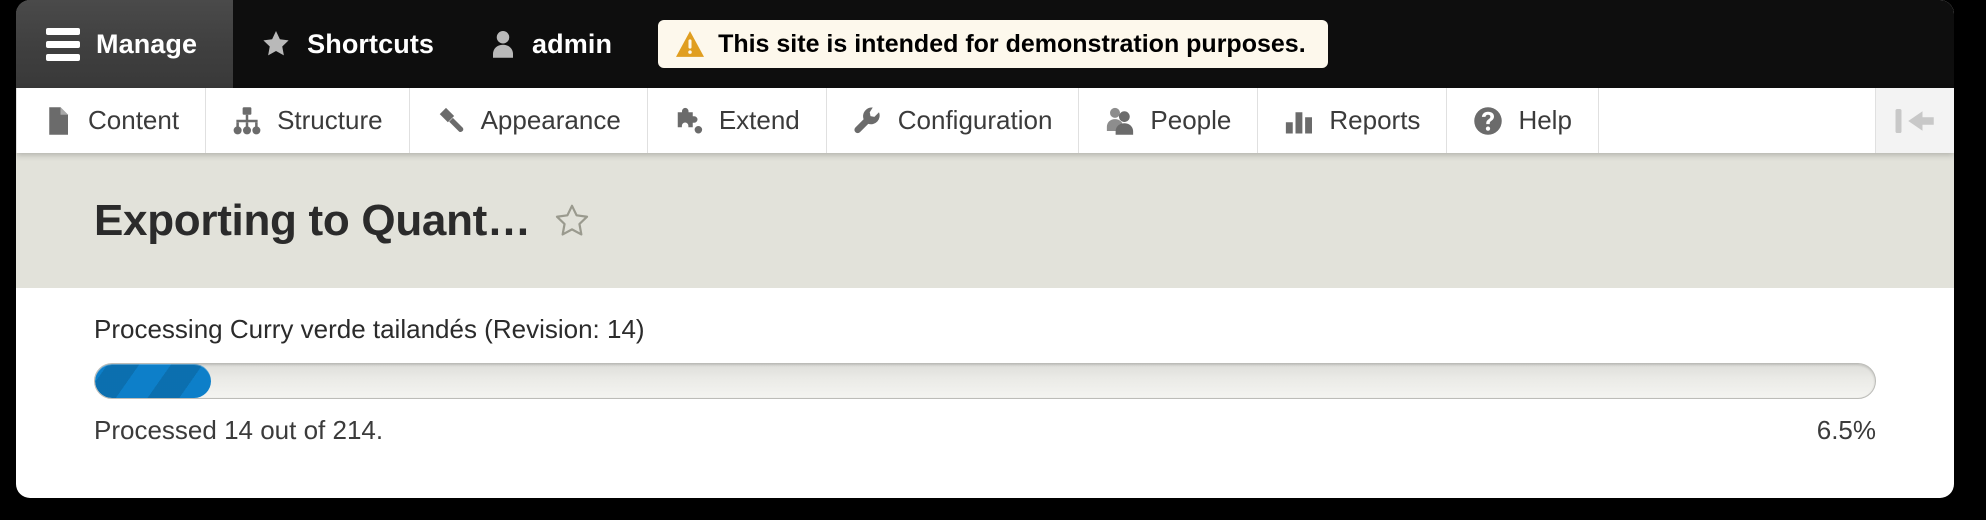 Image resolution: width=1986 pixels, height=520 pixels. I want to click on toolbar-tab-account: admin, so click(551, 44).